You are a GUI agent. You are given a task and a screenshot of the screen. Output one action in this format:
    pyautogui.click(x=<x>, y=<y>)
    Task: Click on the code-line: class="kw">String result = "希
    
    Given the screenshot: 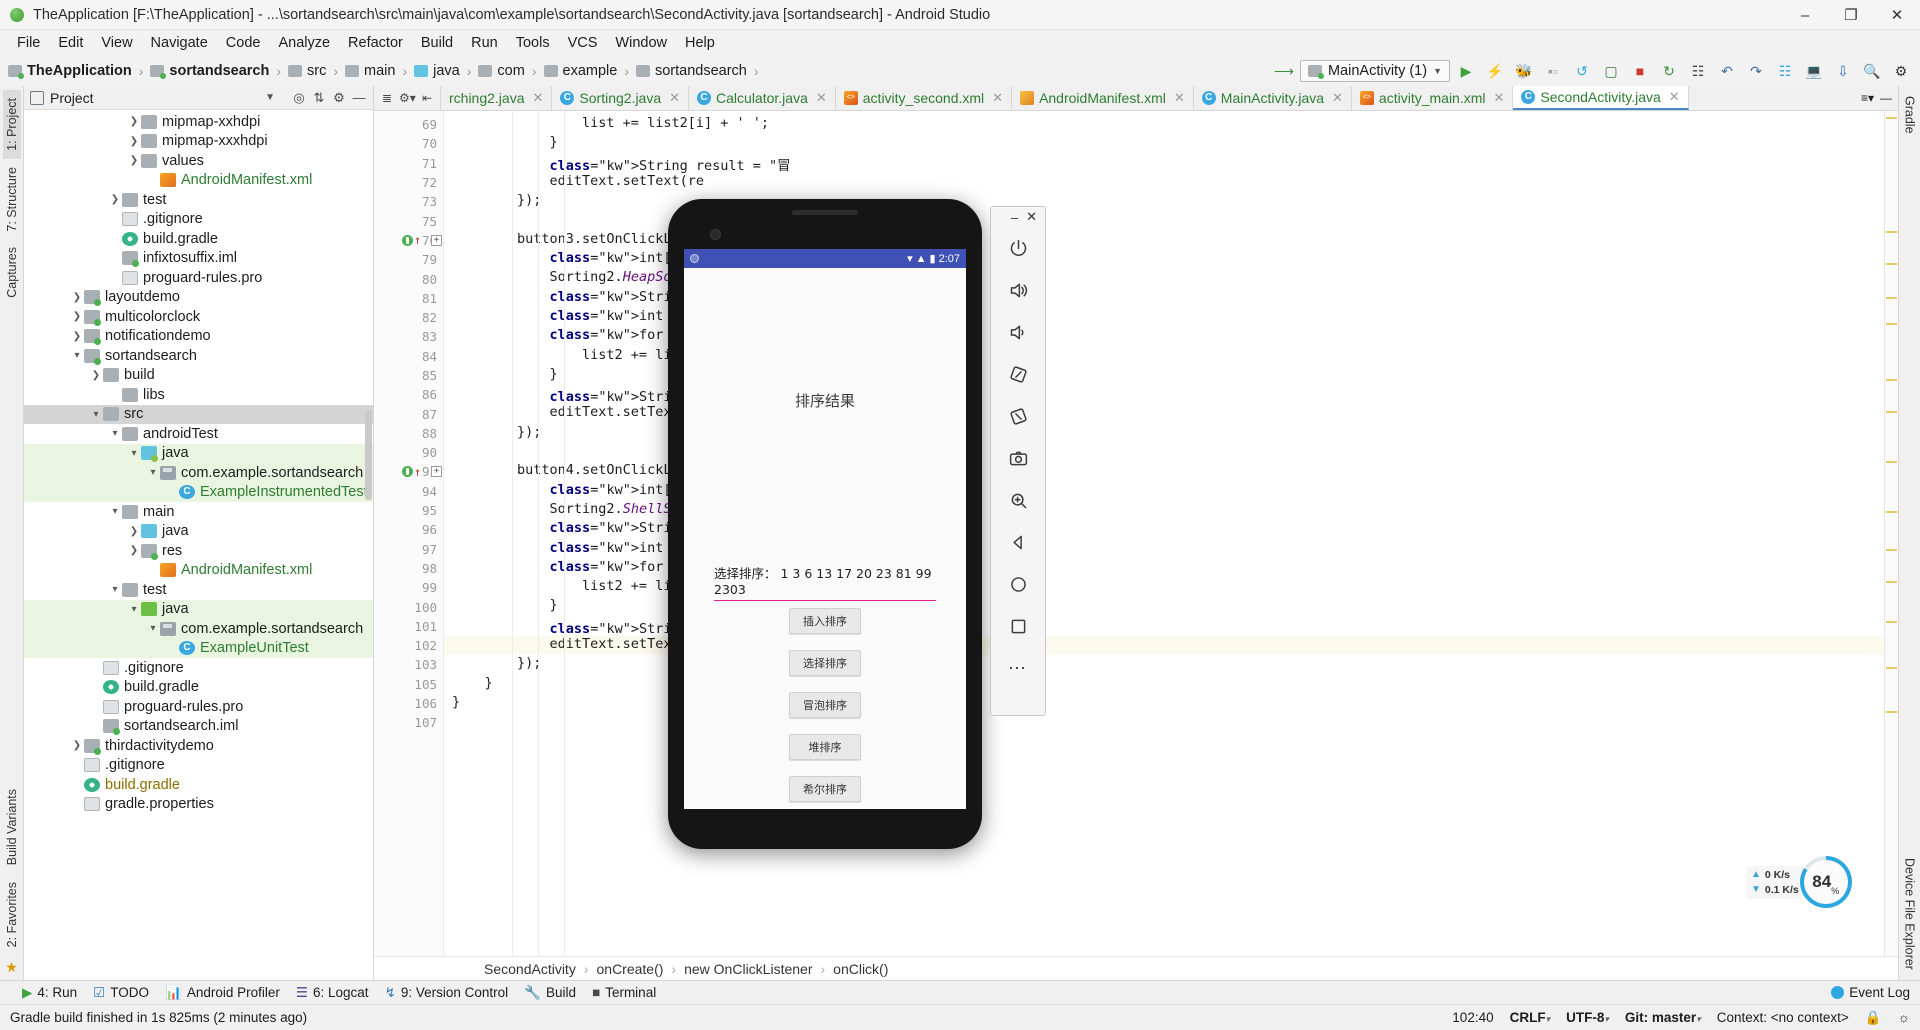 What is the action you would take?
    pyautogui.click(x=1164, y=627)
    